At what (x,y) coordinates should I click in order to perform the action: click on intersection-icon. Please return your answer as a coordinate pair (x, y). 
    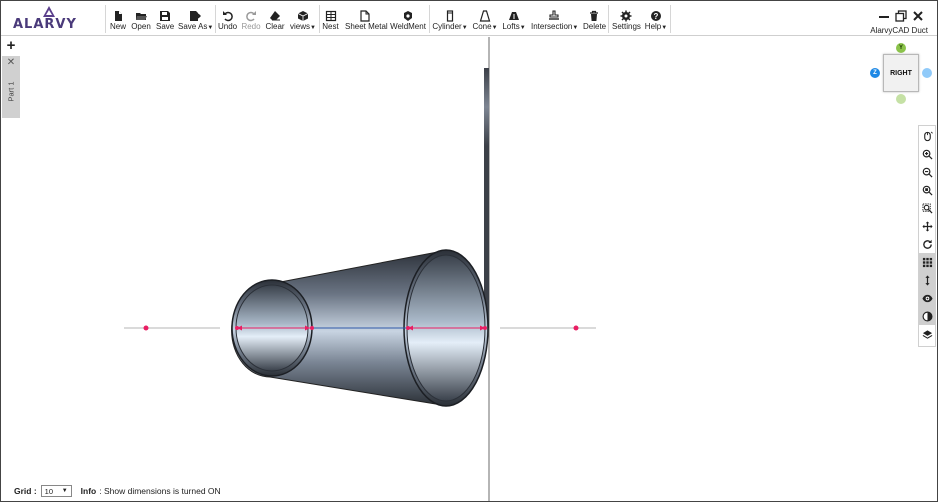
    Looking at the image, I should click on (554, 15).